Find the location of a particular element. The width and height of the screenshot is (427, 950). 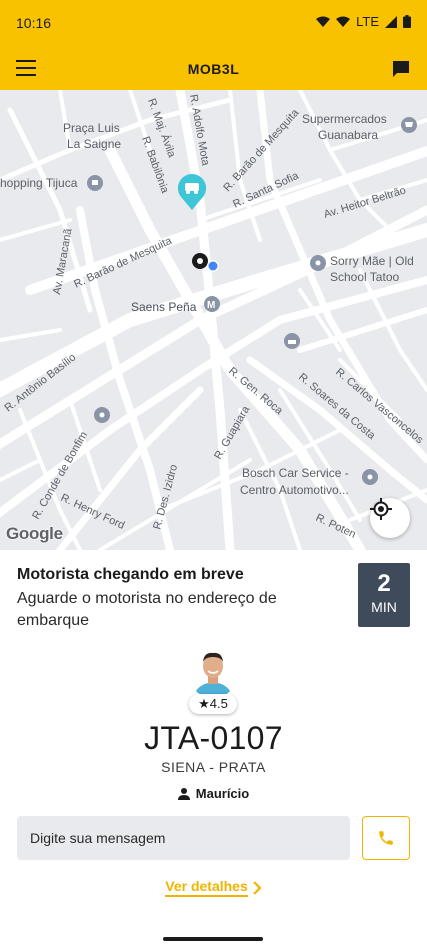

app-title: MOB3L is located at coordinates (213, 69).